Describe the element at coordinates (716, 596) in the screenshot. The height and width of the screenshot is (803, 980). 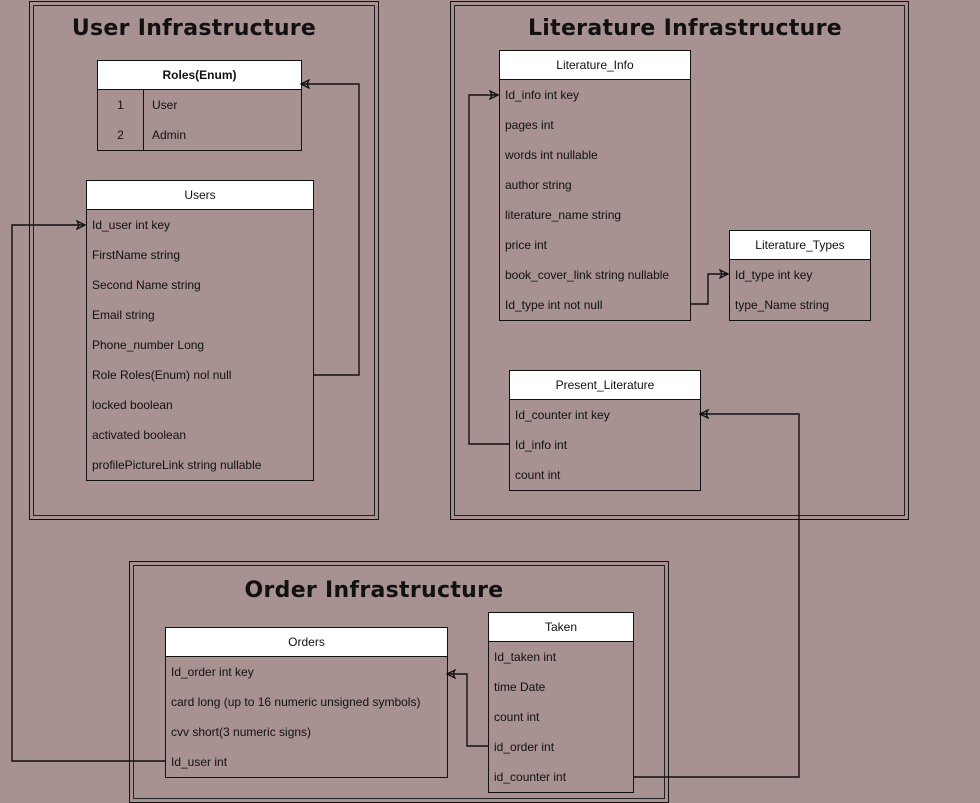
I see `connector-taken-counter-to-present` at that location.